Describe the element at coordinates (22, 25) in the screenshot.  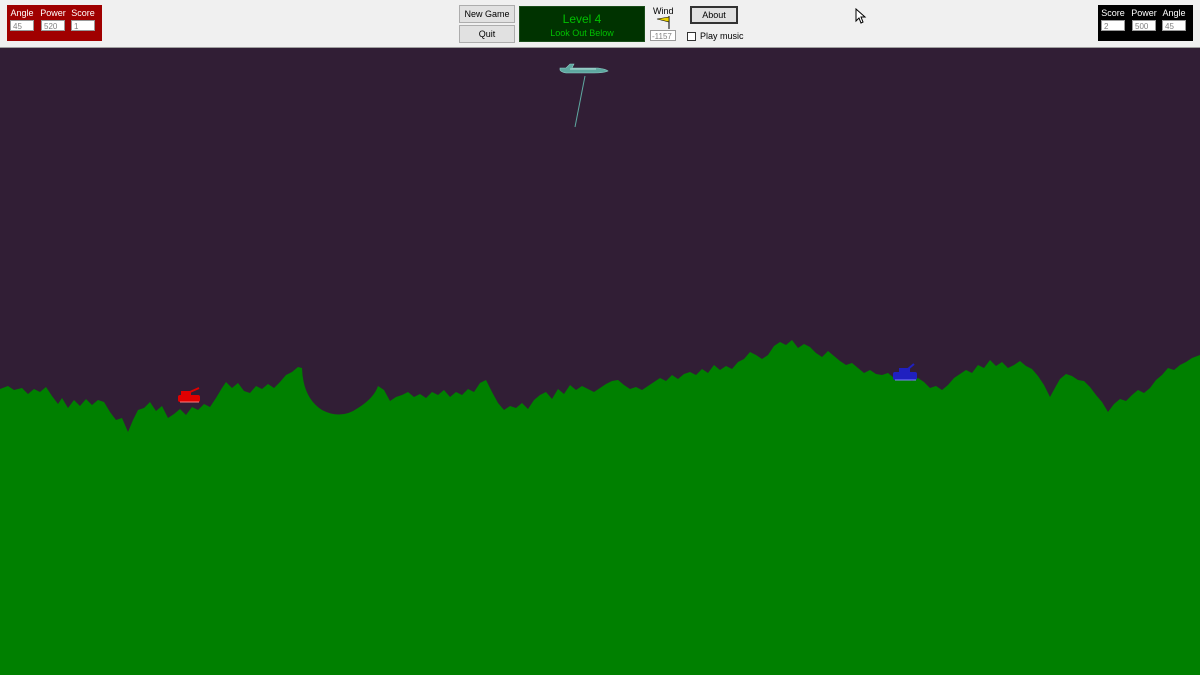
I see `player1-angle-input: 45` at that location.